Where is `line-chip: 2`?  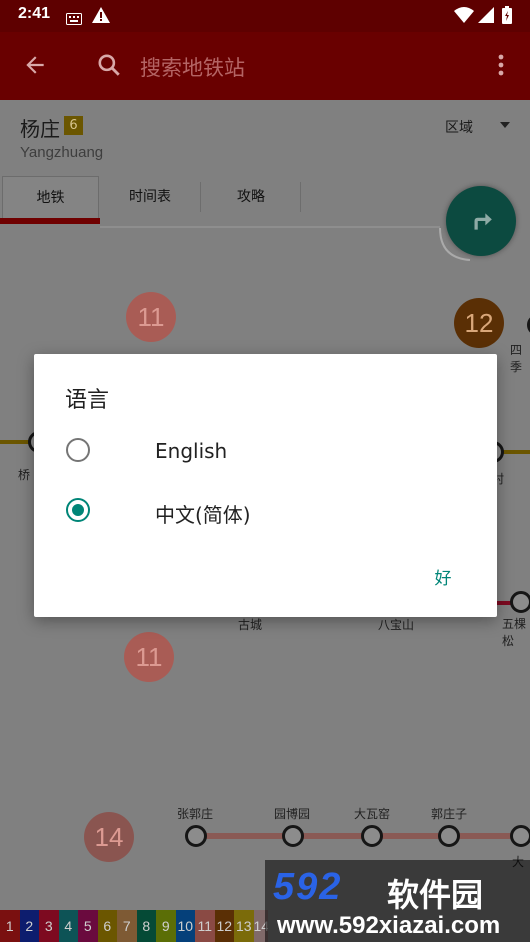 line-chip: 2 is located at coordinates (29, 926).